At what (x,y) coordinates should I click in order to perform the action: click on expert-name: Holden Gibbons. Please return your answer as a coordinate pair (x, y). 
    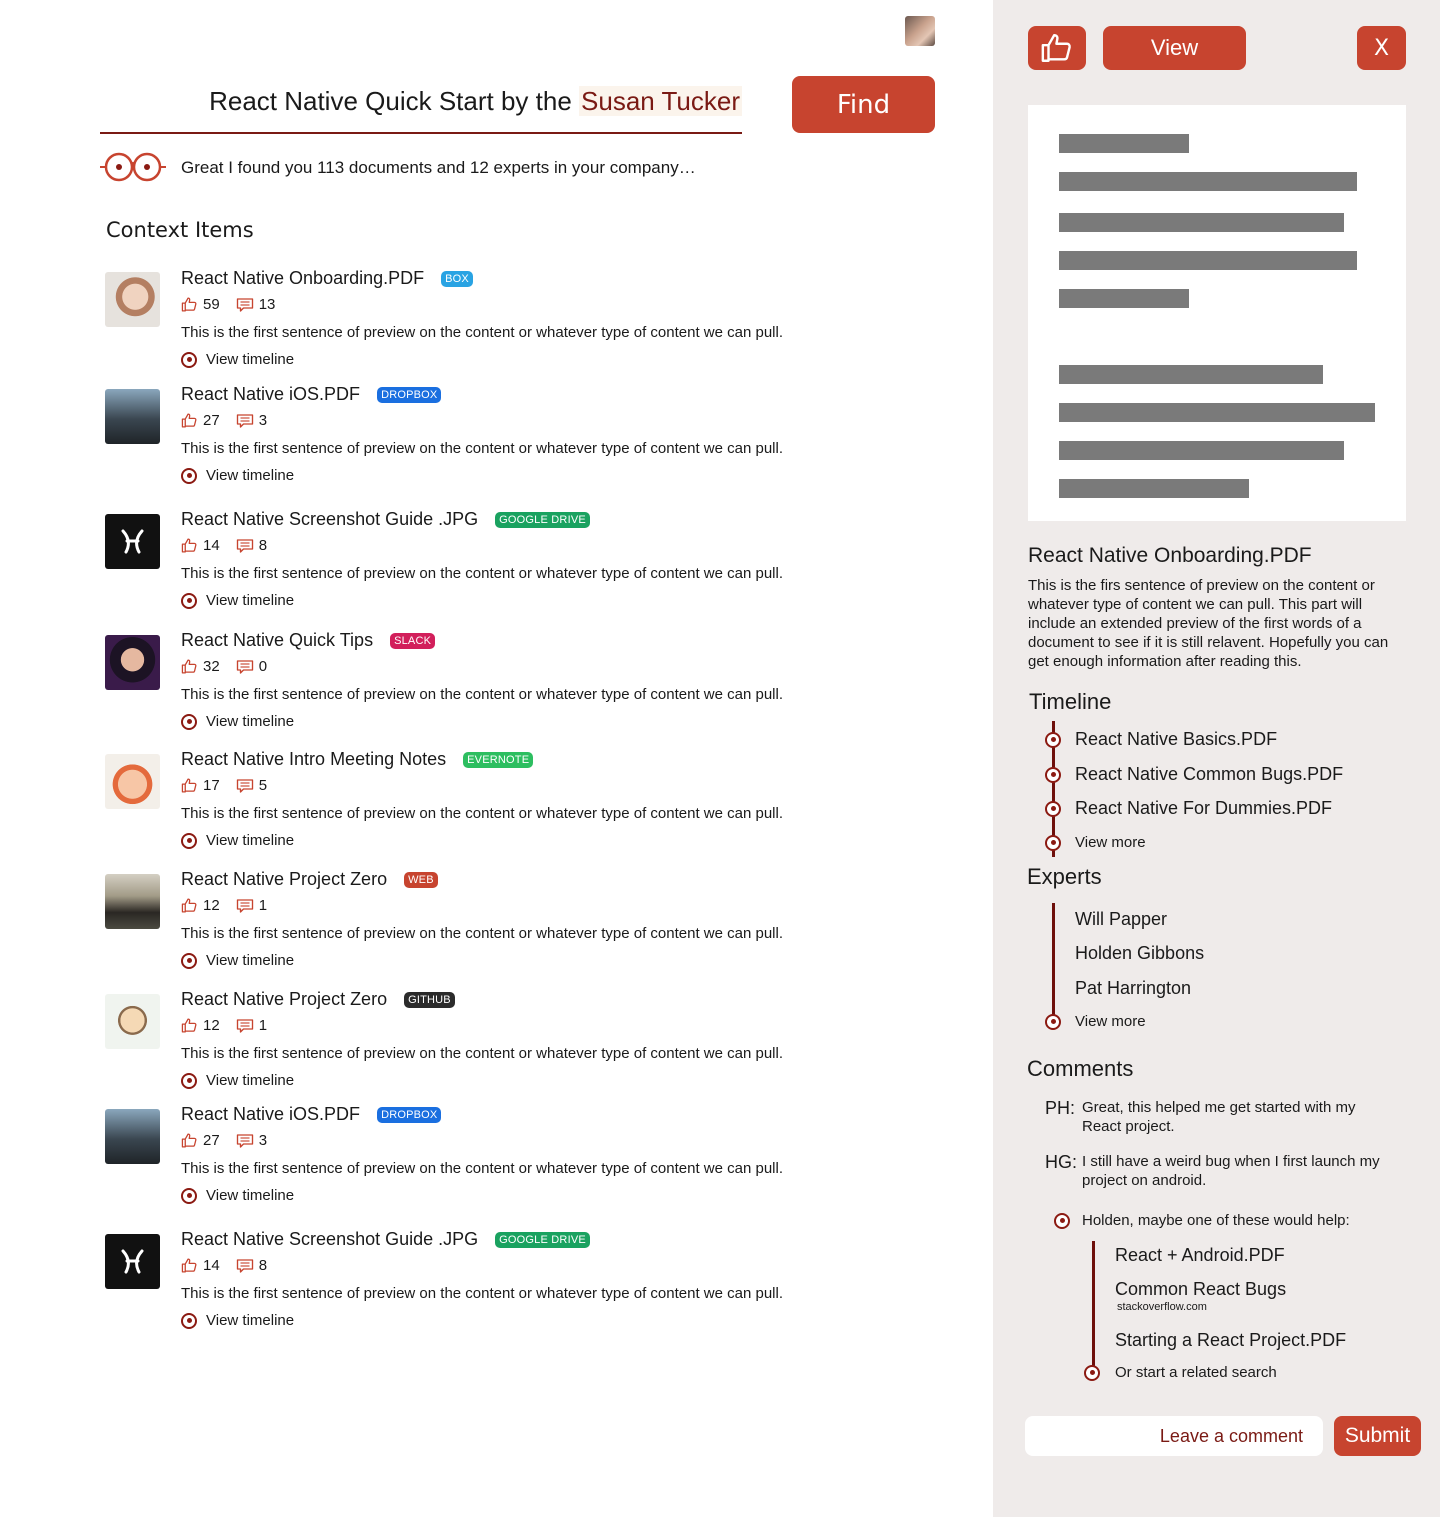
    Looking at the image, I should click on (1139, 953).